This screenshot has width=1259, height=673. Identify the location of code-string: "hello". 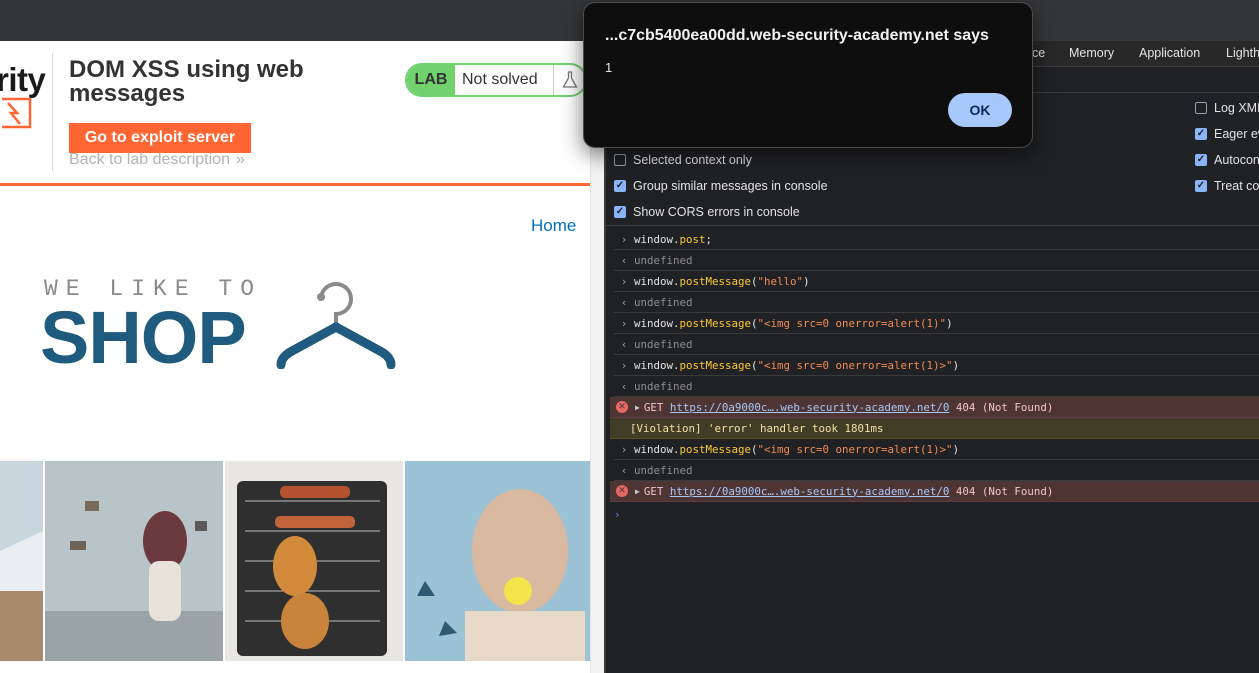
(780, 281).